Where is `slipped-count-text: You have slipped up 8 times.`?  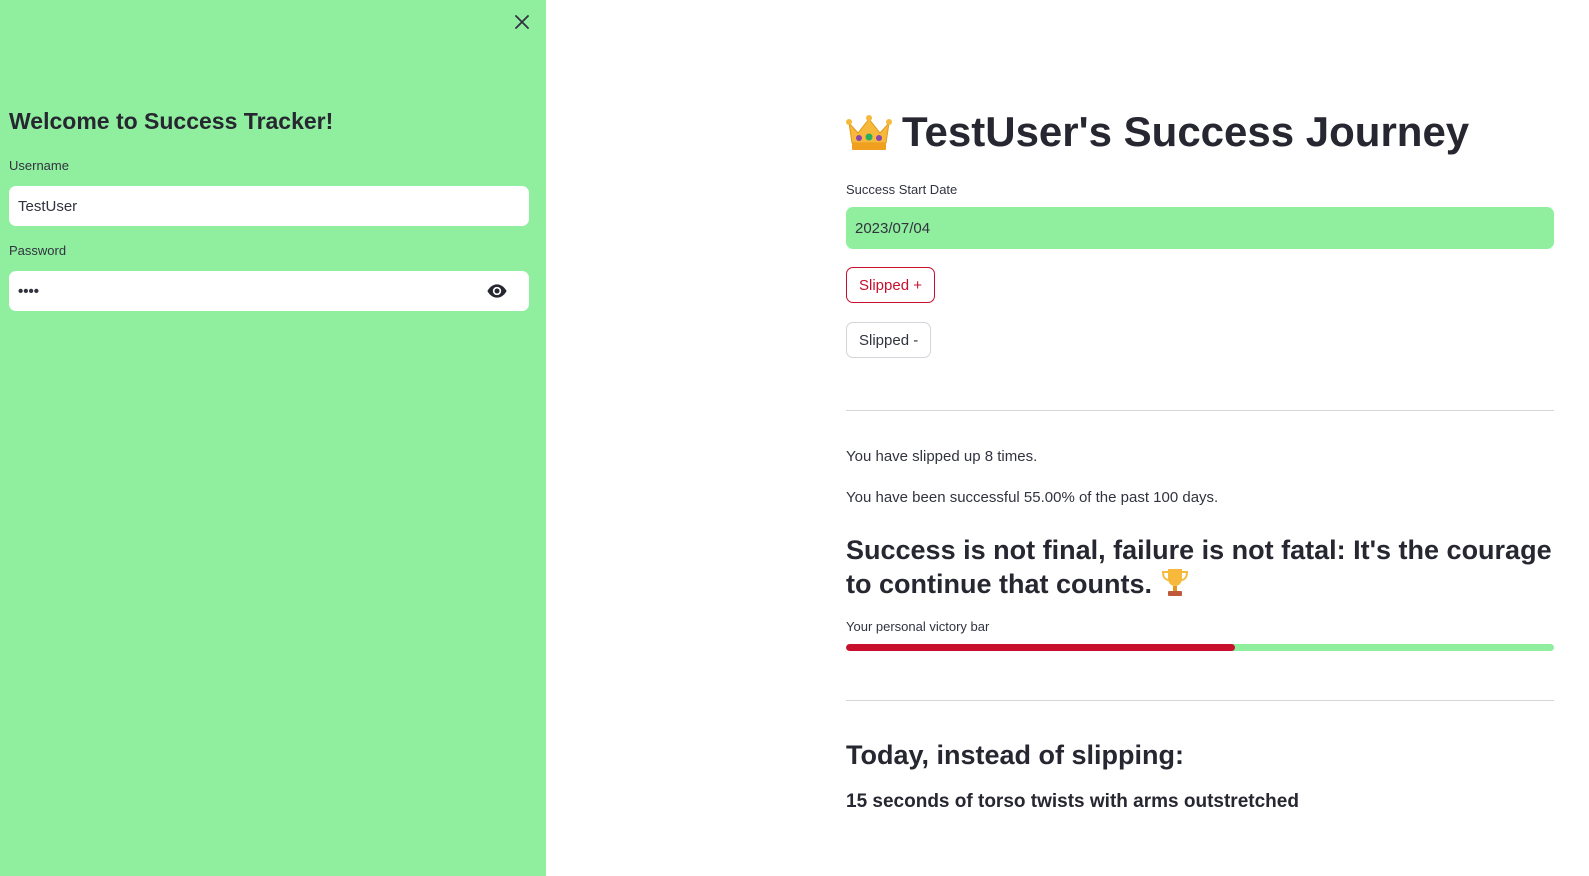
slipped-count-text: You have slipped up 8 times. is located at coordinates (942, 456).